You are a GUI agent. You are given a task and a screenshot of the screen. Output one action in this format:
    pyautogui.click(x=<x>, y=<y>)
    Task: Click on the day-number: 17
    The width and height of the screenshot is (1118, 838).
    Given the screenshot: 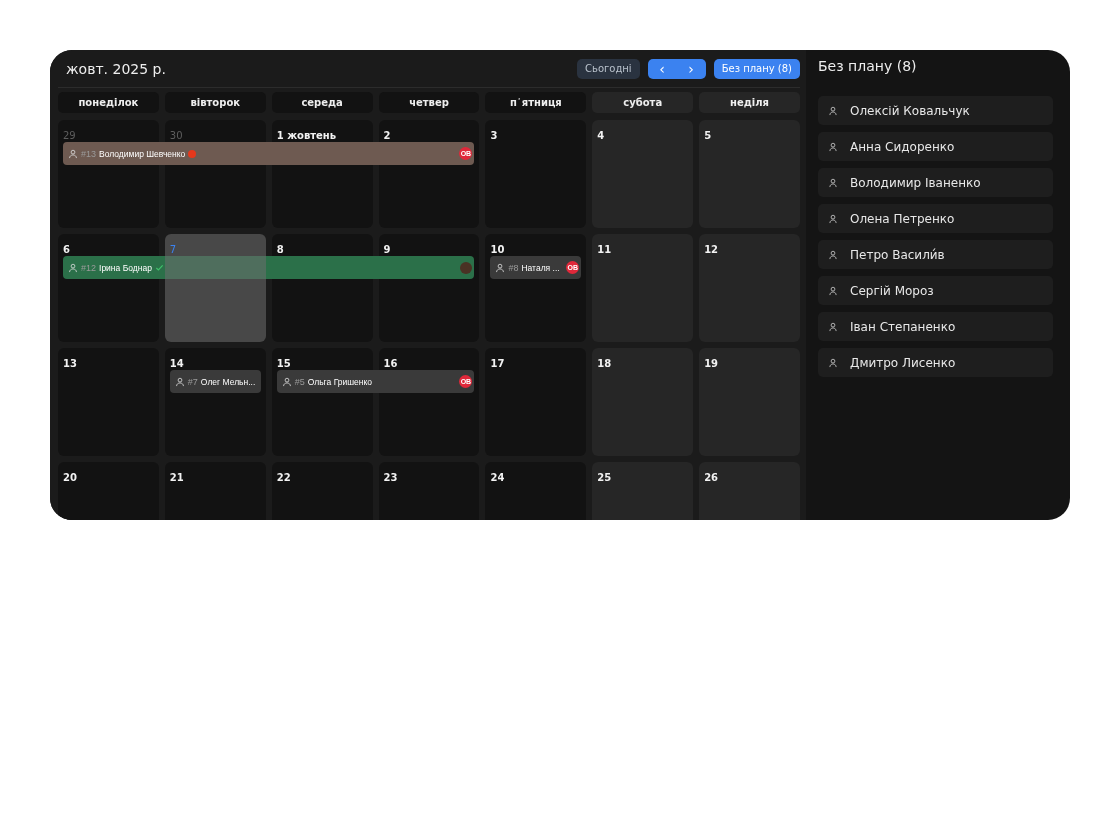 What is the action you would take?
    pyautogui.click(x=497, y=363)
    